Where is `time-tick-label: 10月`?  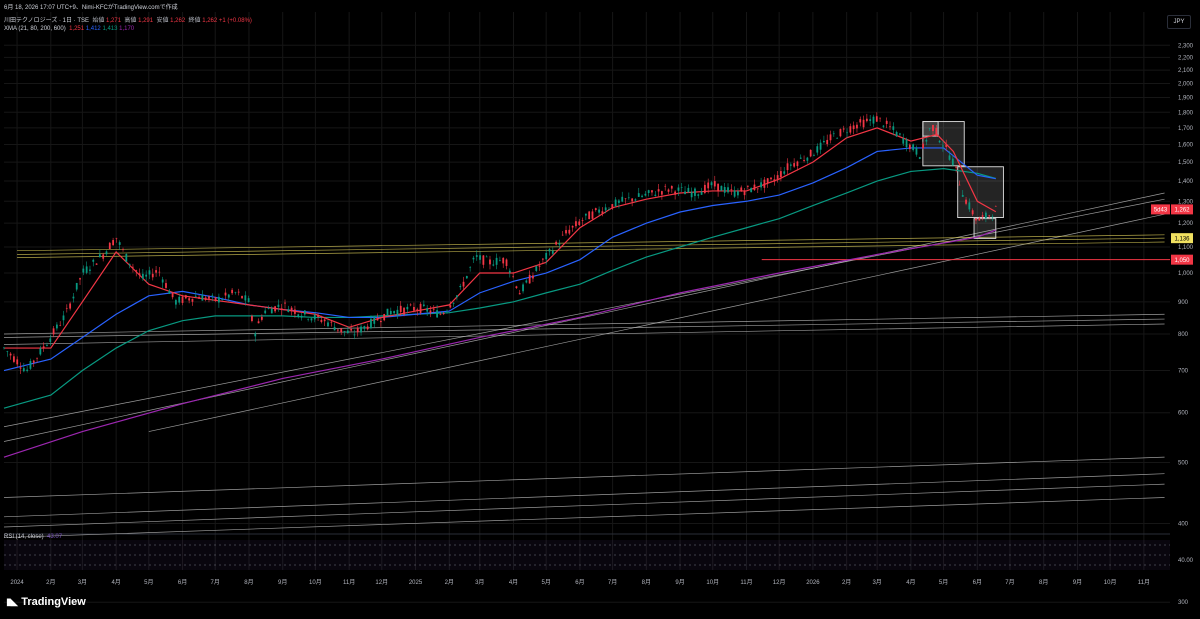
time-tick-label: 10月 is located at coordinates (315, 582).